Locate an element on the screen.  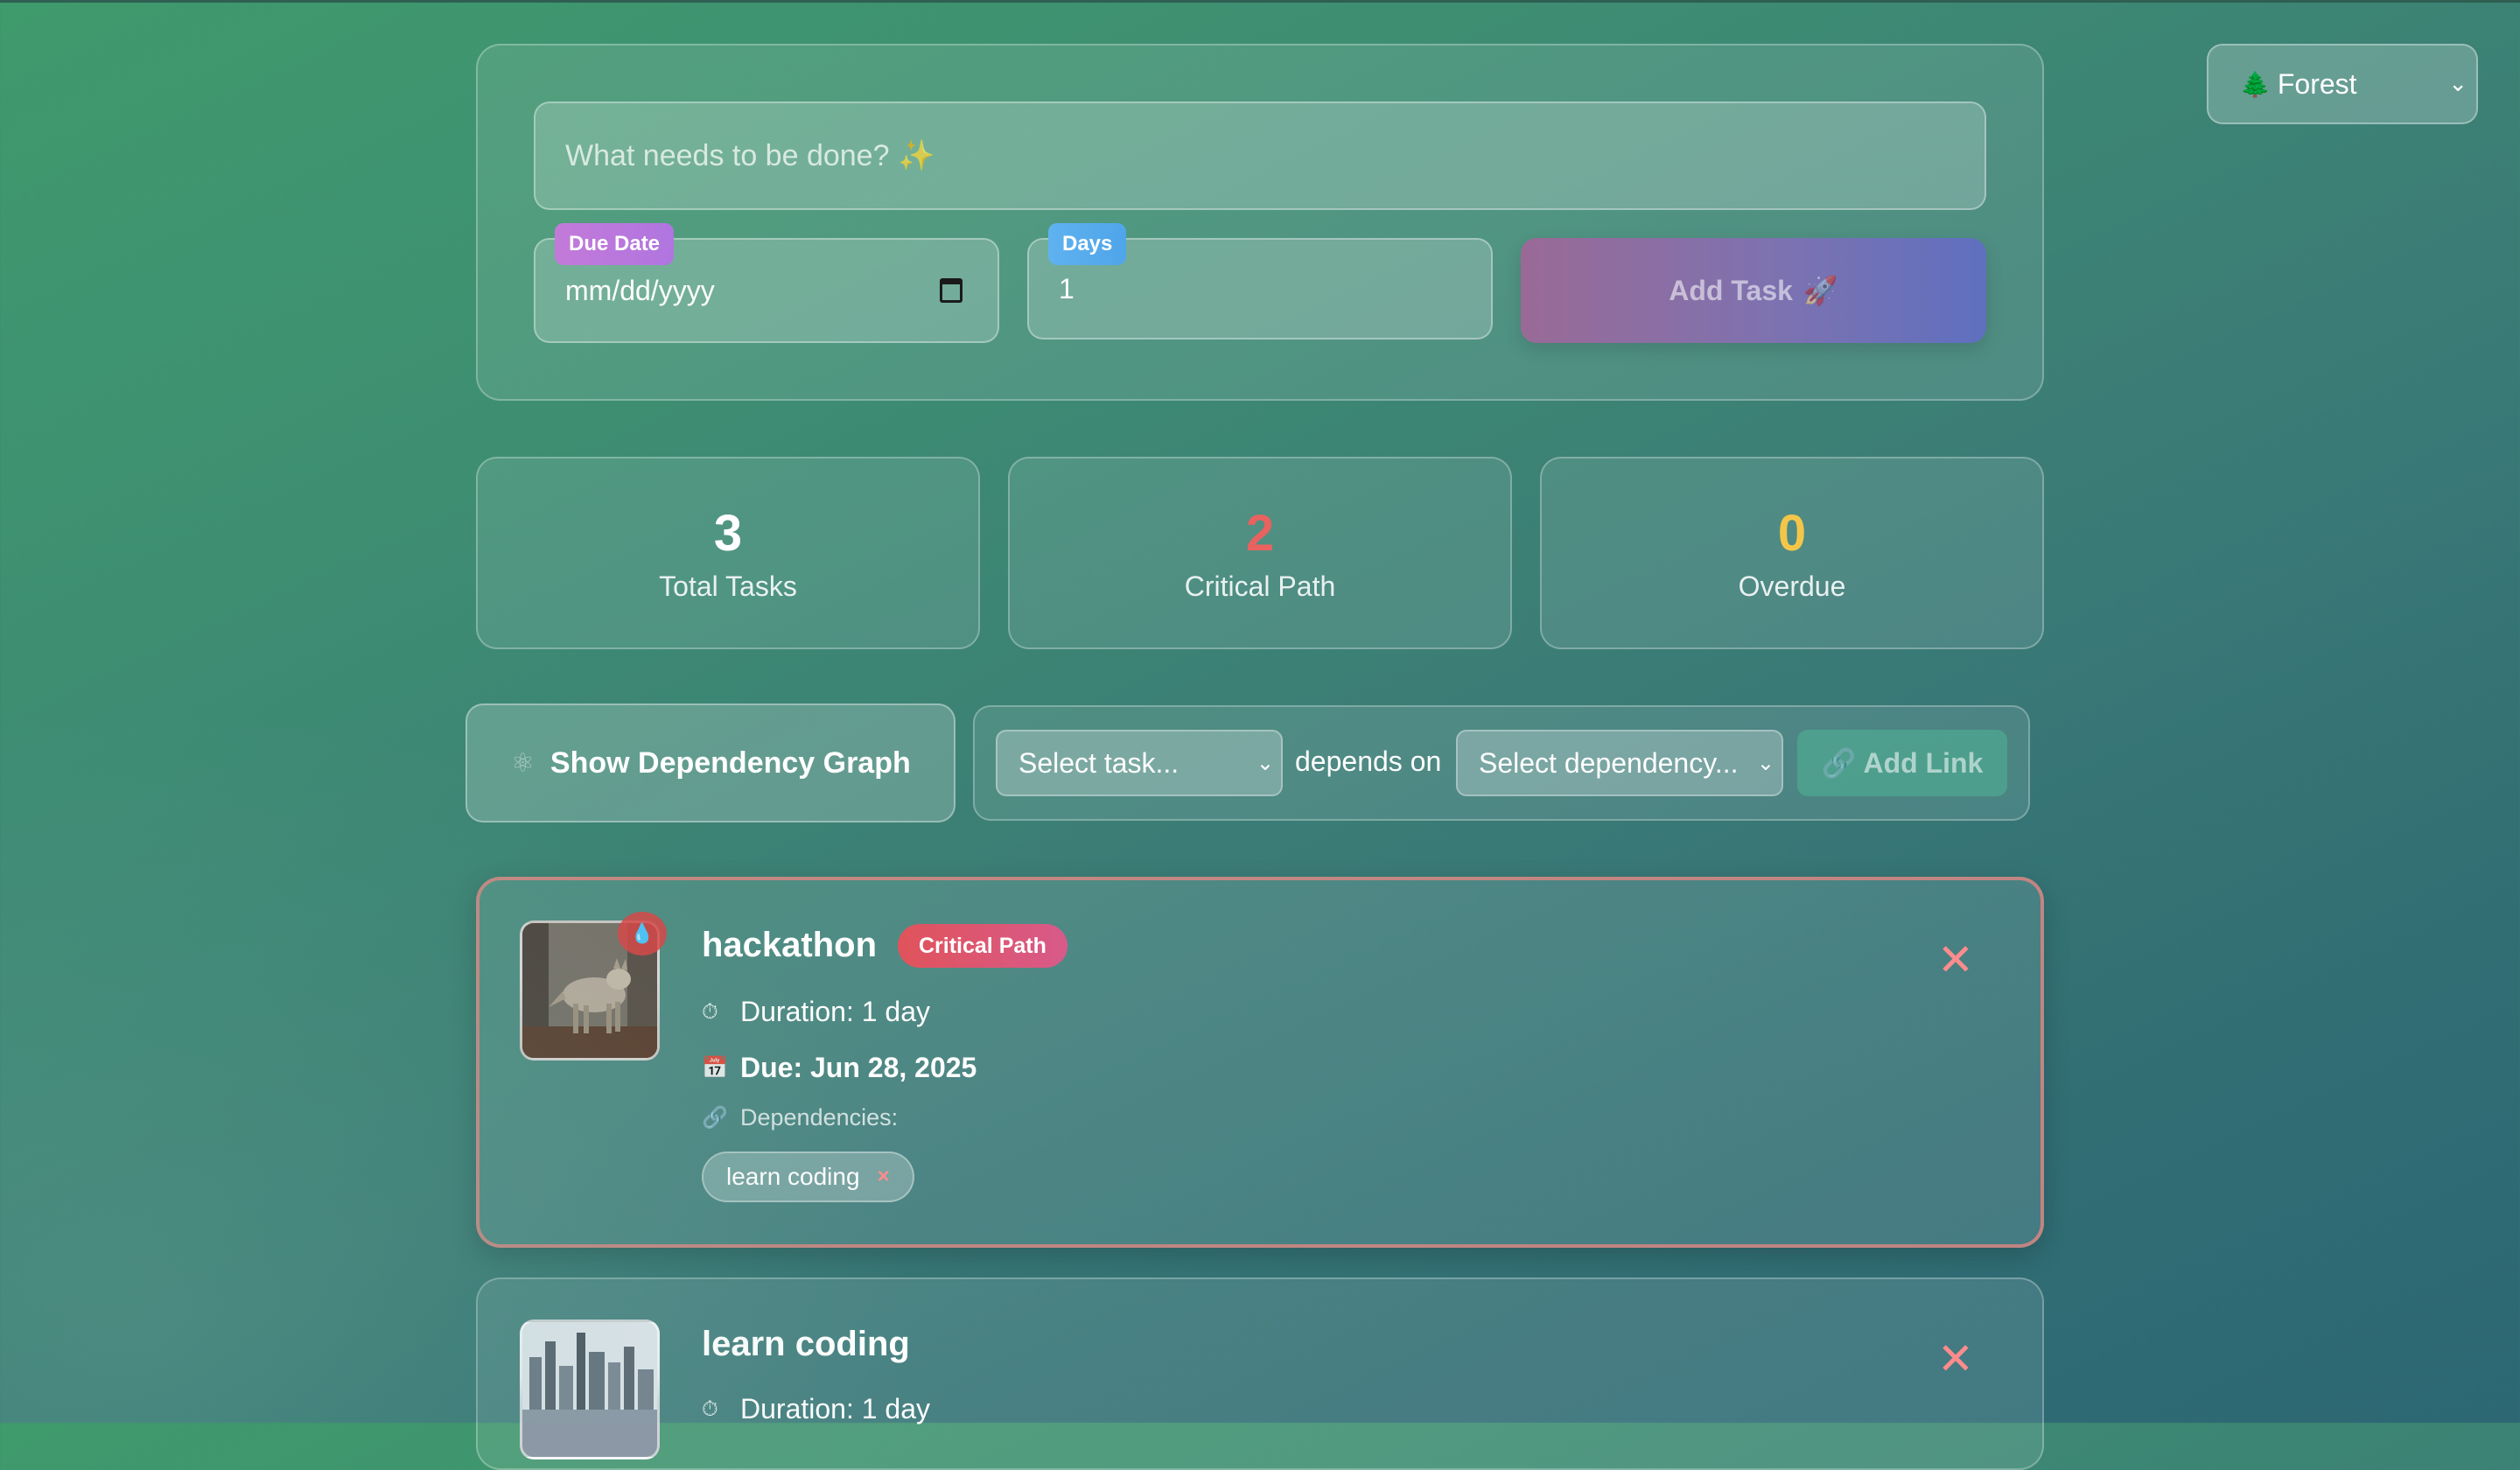
depends-on-text: depends on is located at coordinates (1368, 761).